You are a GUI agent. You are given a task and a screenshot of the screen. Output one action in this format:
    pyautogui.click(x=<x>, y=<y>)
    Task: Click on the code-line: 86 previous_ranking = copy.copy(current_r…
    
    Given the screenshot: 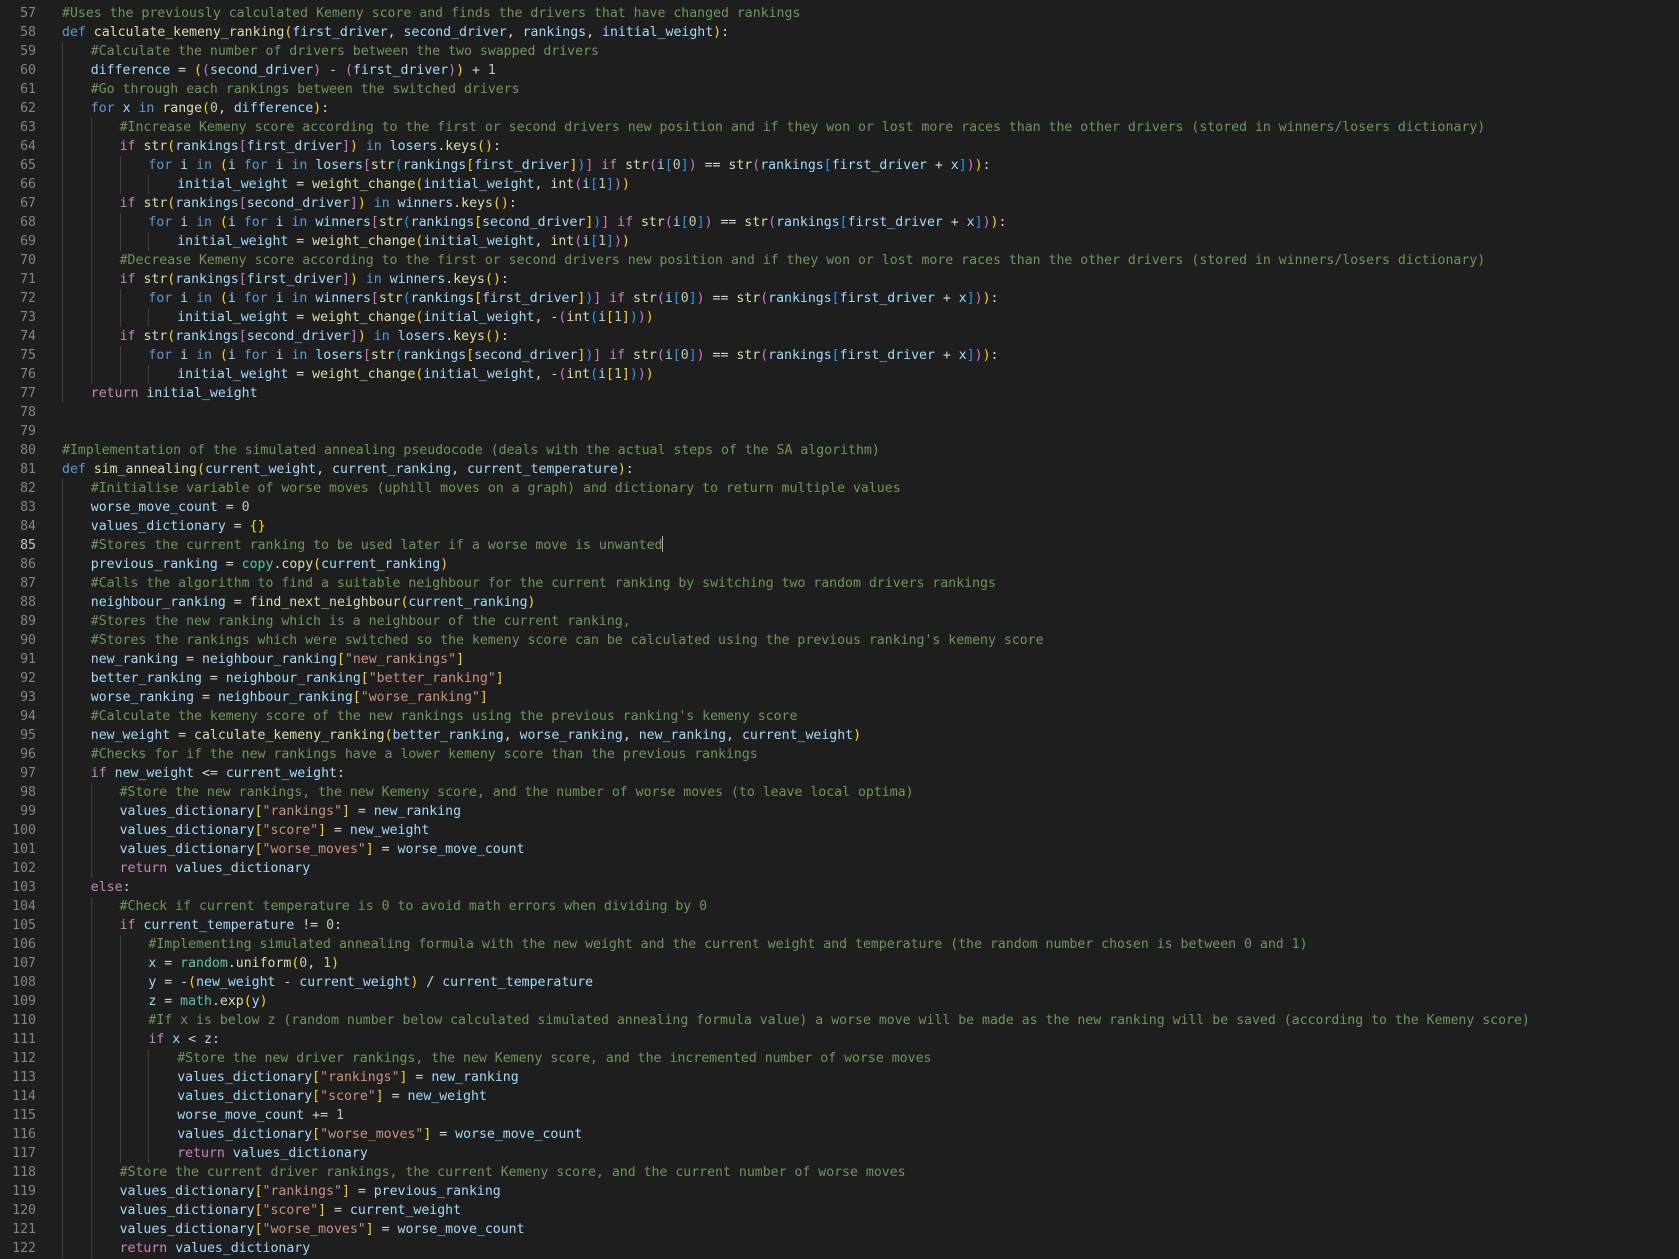 What is the action you would take?
    pyautogui.click(x=839, y=564)
    